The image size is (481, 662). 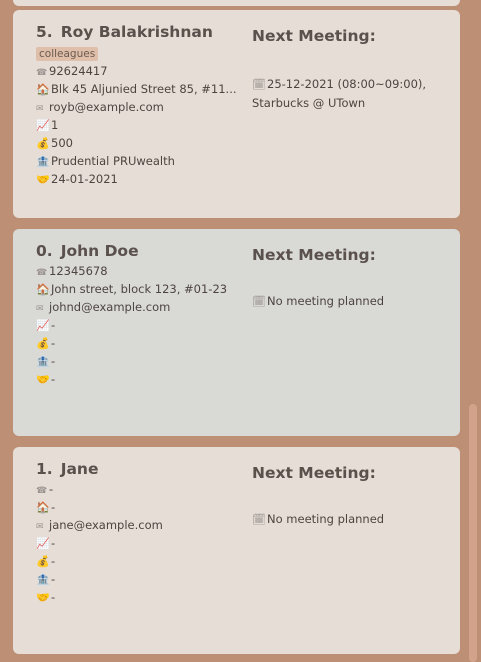 I want to click on phone-value: 12345678, so click(x=78, y=271).